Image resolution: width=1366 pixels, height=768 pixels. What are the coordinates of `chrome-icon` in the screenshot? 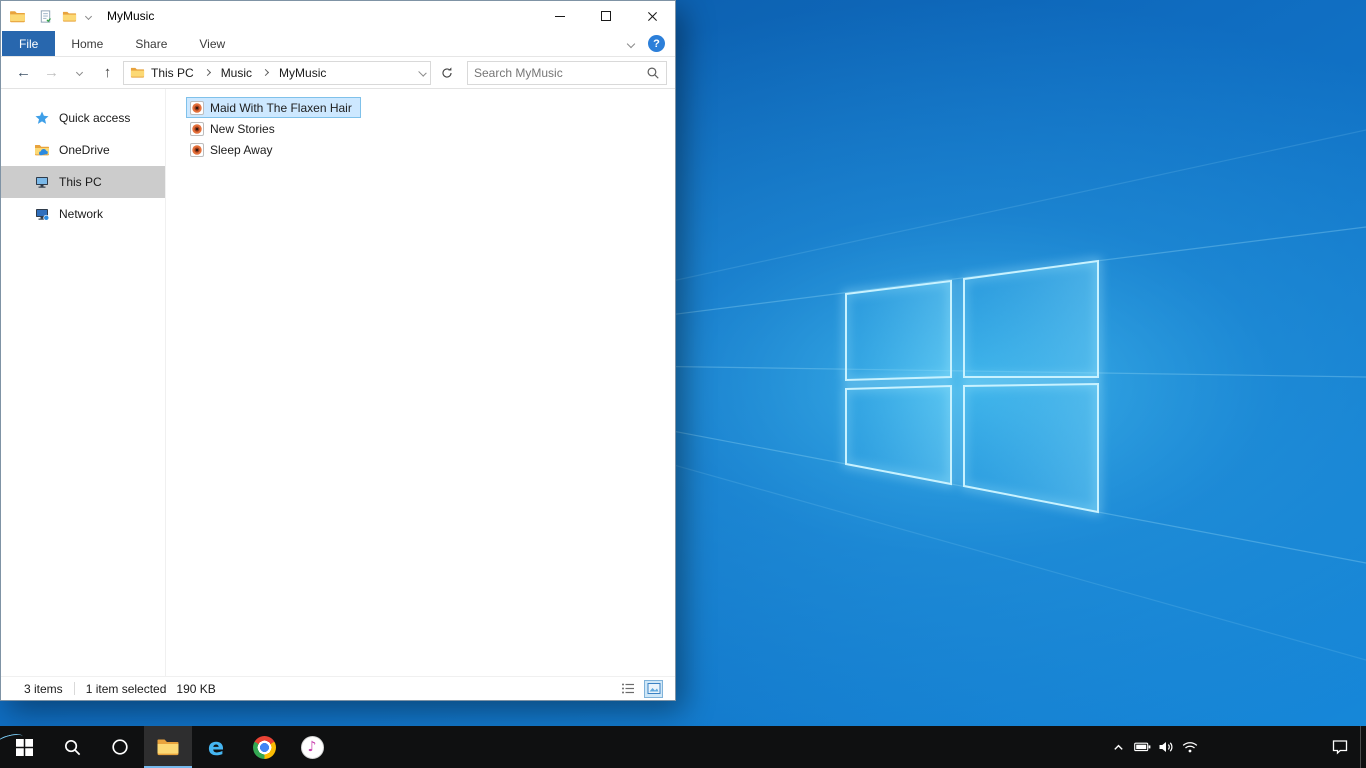 It's located at (264, 747).